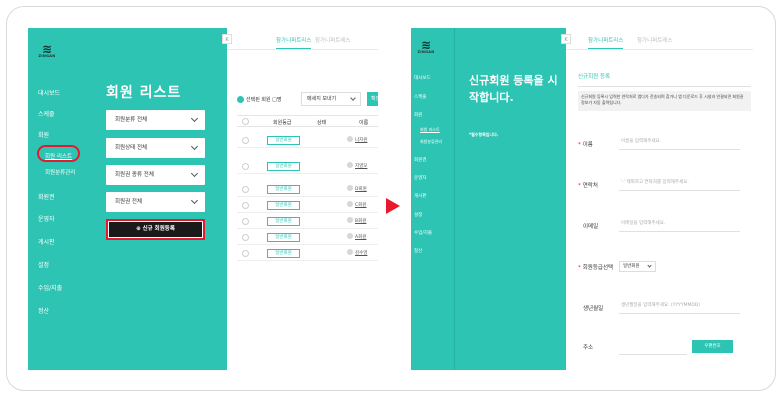  What do you see at coordinates (282, 123) in the screenshot?
I see `col-grade: 회원등급` at bounding box center [282, 123].